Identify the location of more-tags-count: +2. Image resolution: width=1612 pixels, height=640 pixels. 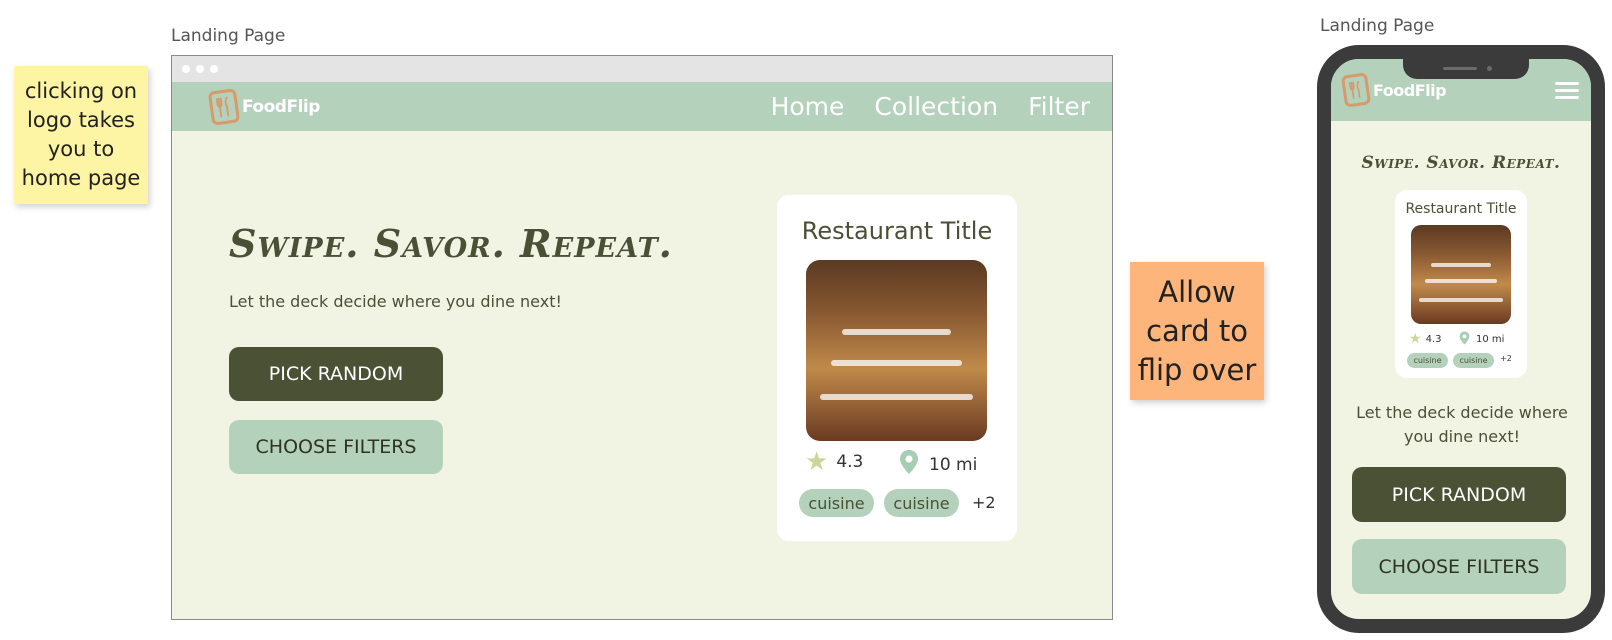
(984, 502).